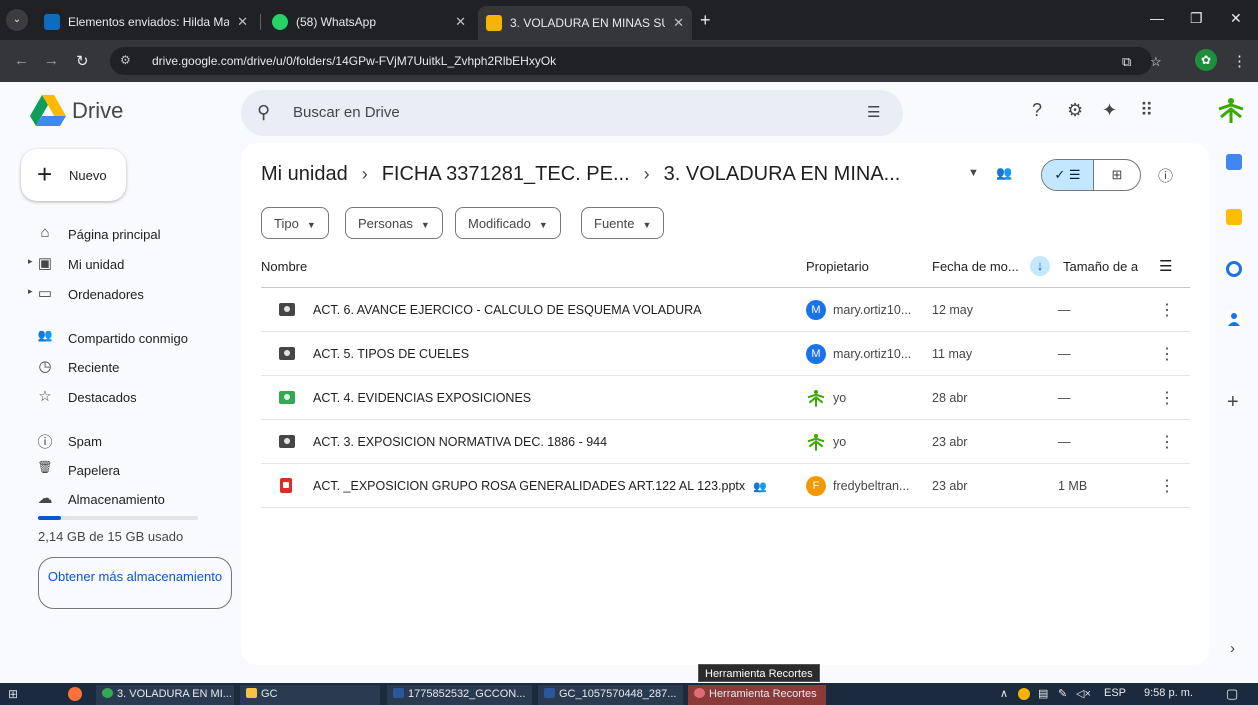 This screenshot has width=1258, height=705. What do you see at coordinates (1232, 694) in the screenshot?
I see `notifications-icon: ▢` at bounding box center [1232, 694].